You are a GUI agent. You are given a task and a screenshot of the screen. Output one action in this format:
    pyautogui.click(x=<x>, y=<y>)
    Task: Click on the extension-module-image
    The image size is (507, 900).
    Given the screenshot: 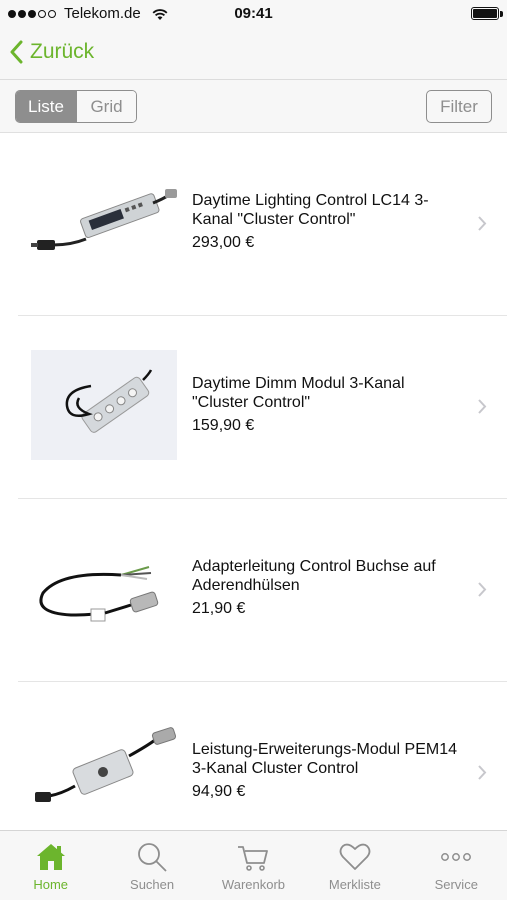 What is the action you would take?
    pyautogui.click(x=106, y=764)
    